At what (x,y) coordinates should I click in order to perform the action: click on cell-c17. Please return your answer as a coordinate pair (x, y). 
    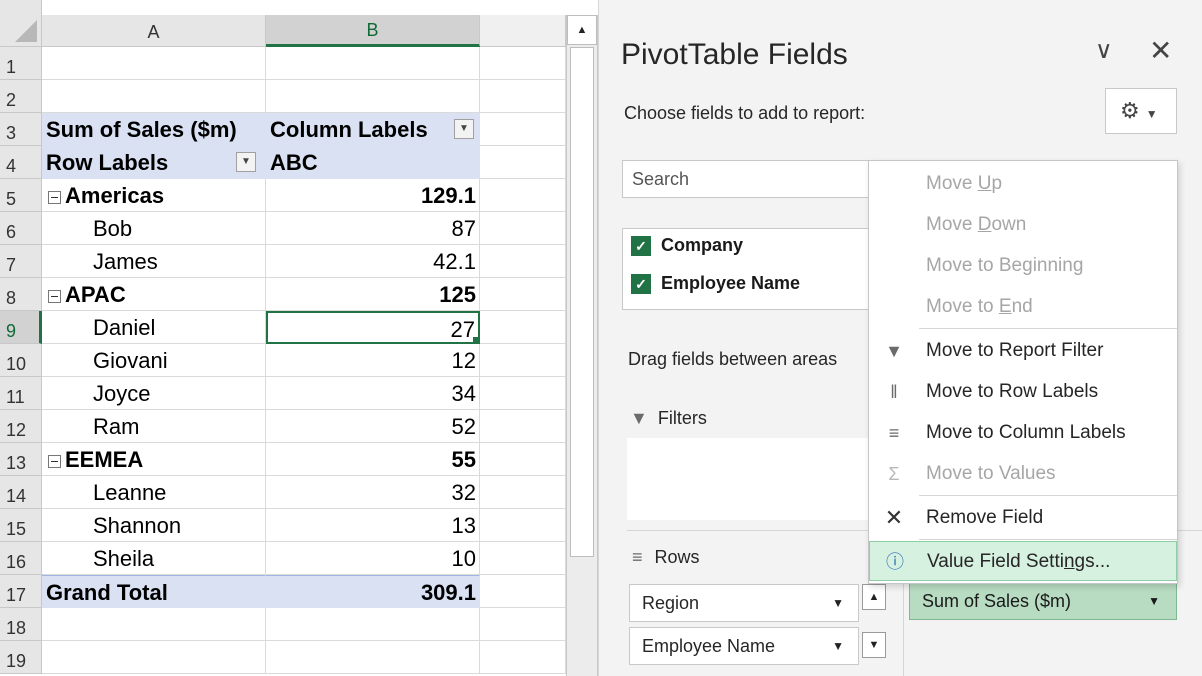
    Looking at the image, I should click on (523, 591).